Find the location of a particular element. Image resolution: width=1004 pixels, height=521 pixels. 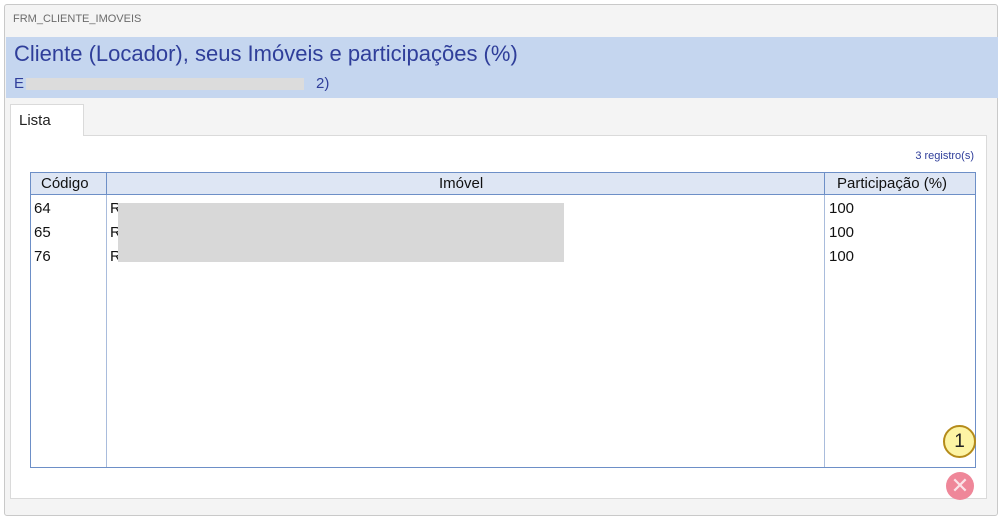

record-count: 3 registro(s) is located at coordinates (868, 154).